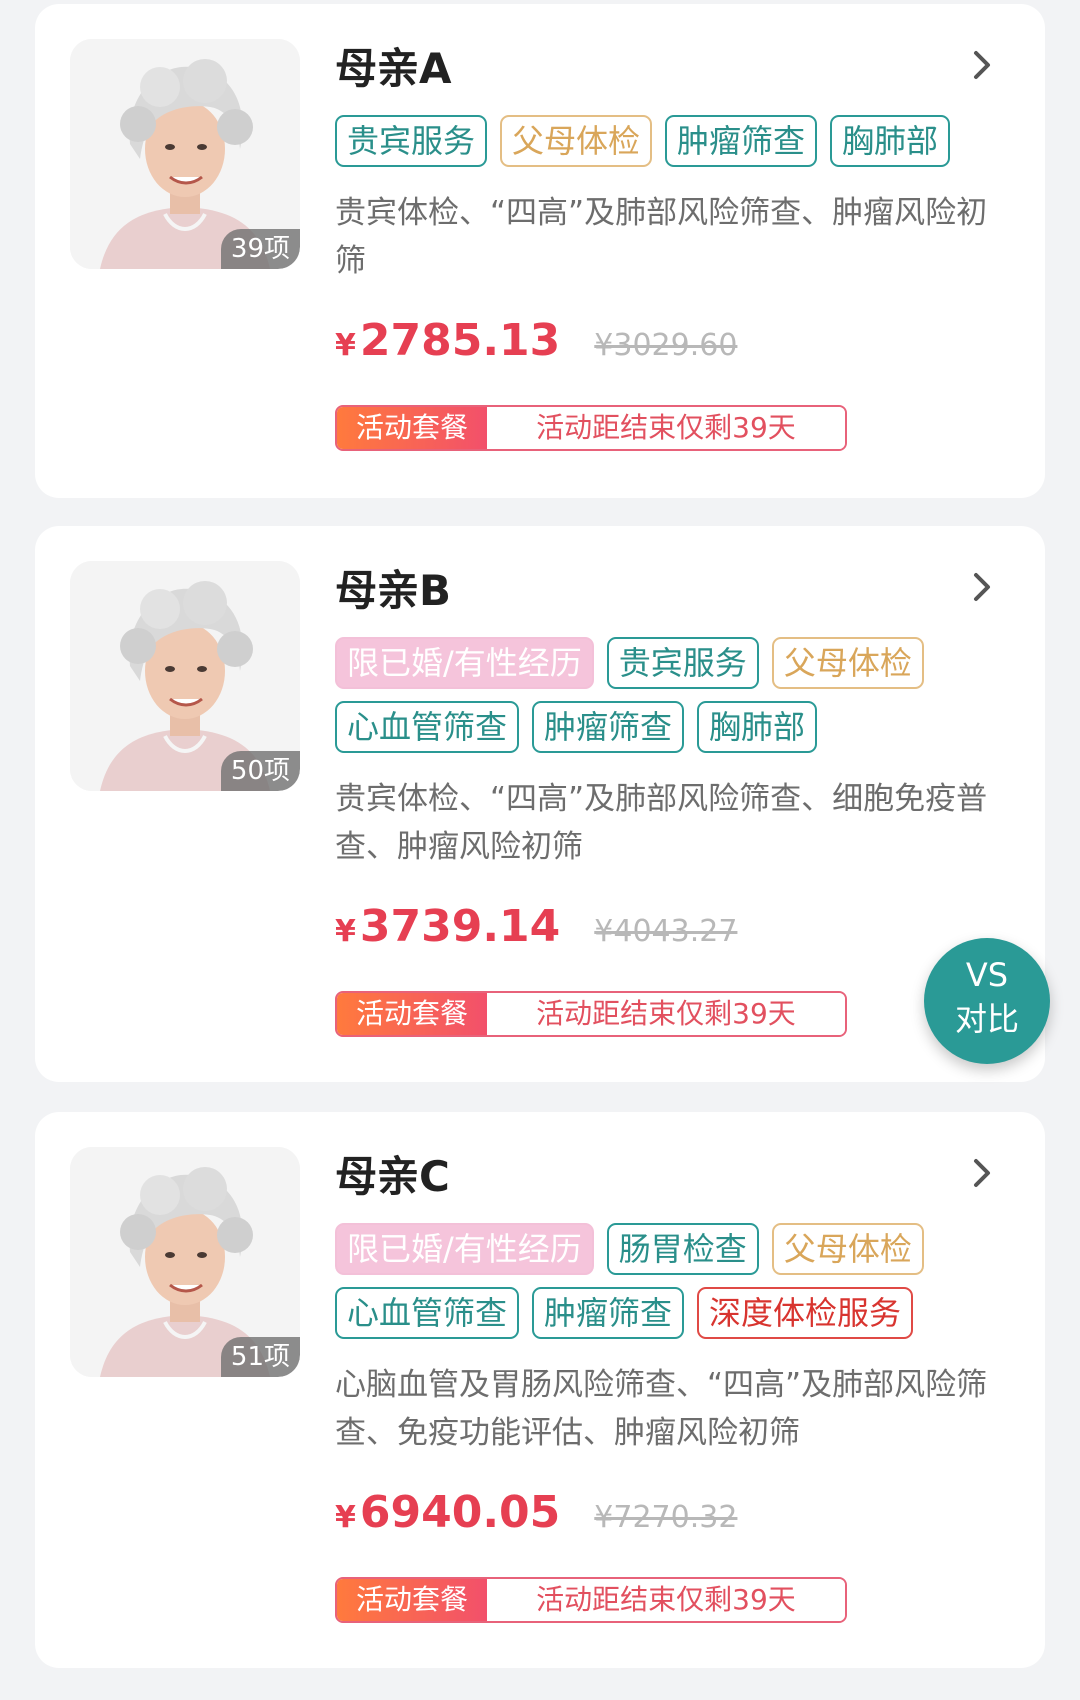  What do you see at coordinates (666, 1517) in the screenshot?
I see `original-price: ¥7270.32` at bounding box center [666, 1517].